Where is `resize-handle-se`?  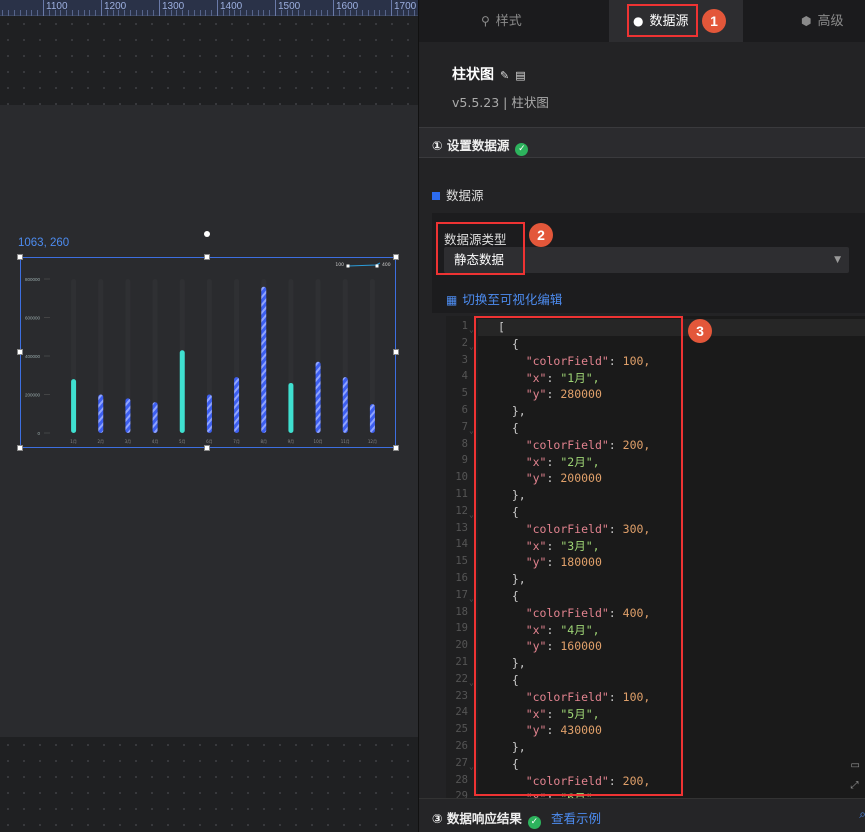 resize-handle-se is located at coordinates (396, 448).